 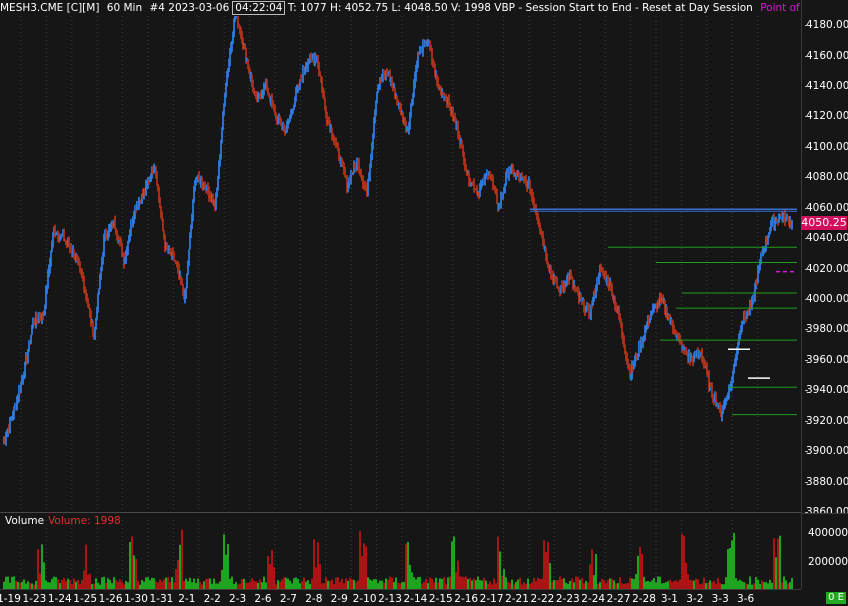 I want to click on date-tick-label: 2-2, so click(x=212, y=599).